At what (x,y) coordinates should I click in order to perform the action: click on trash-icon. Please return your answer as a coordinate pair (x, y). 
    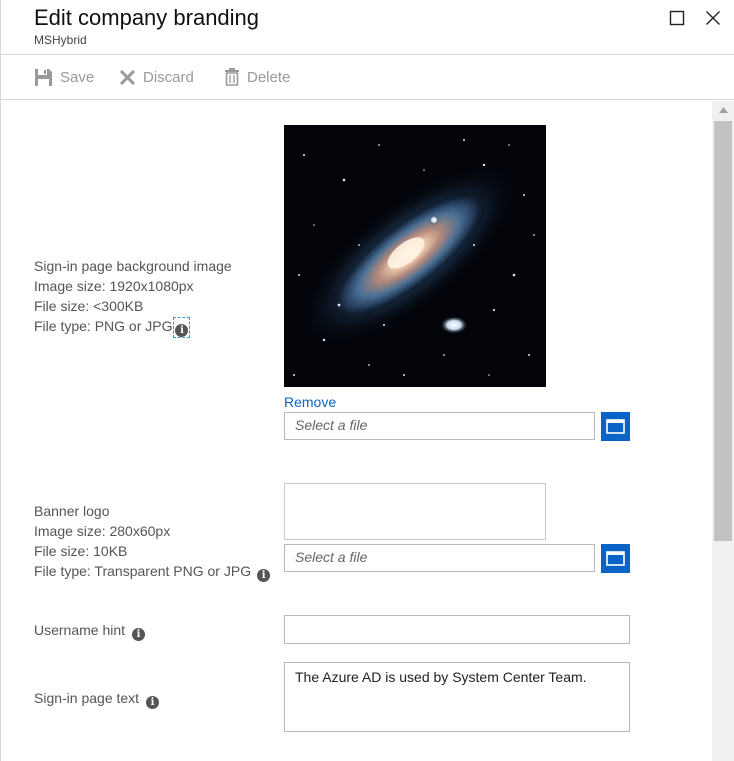
    Looking at the image, I should click on (232, 77).